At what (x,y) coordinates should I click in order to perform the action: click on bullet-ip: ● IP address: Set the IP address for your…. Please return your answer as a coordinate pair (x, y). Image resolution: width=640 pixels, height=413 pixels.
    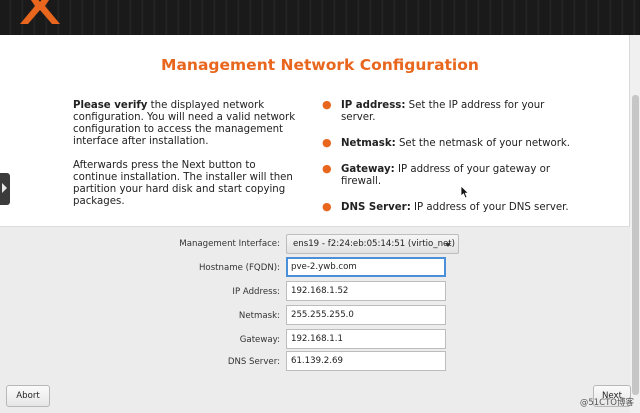
    Looking at the image, I should click on (452, 111).